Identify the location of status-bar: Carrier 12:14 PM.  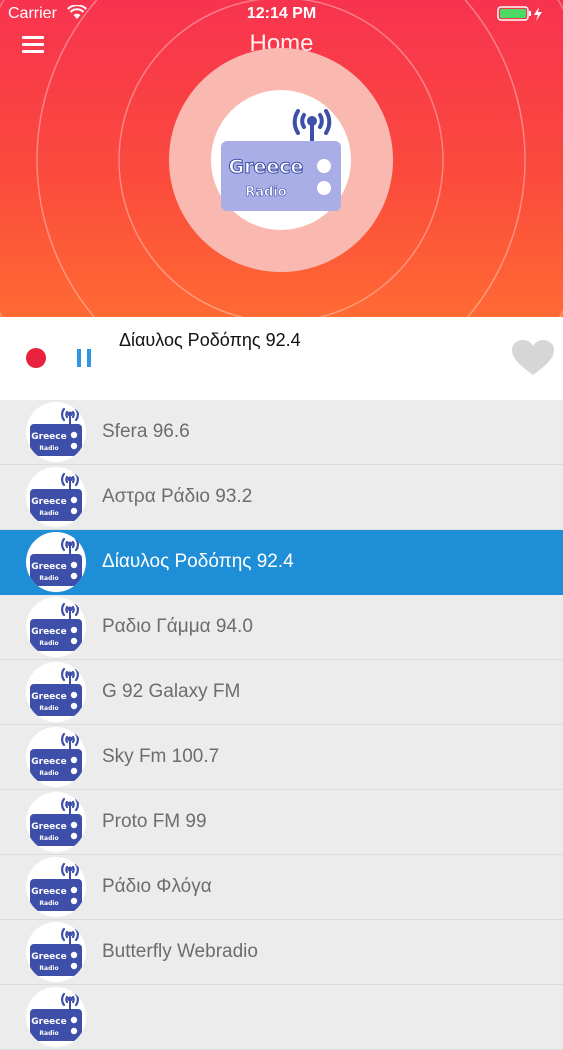
(281, 15).